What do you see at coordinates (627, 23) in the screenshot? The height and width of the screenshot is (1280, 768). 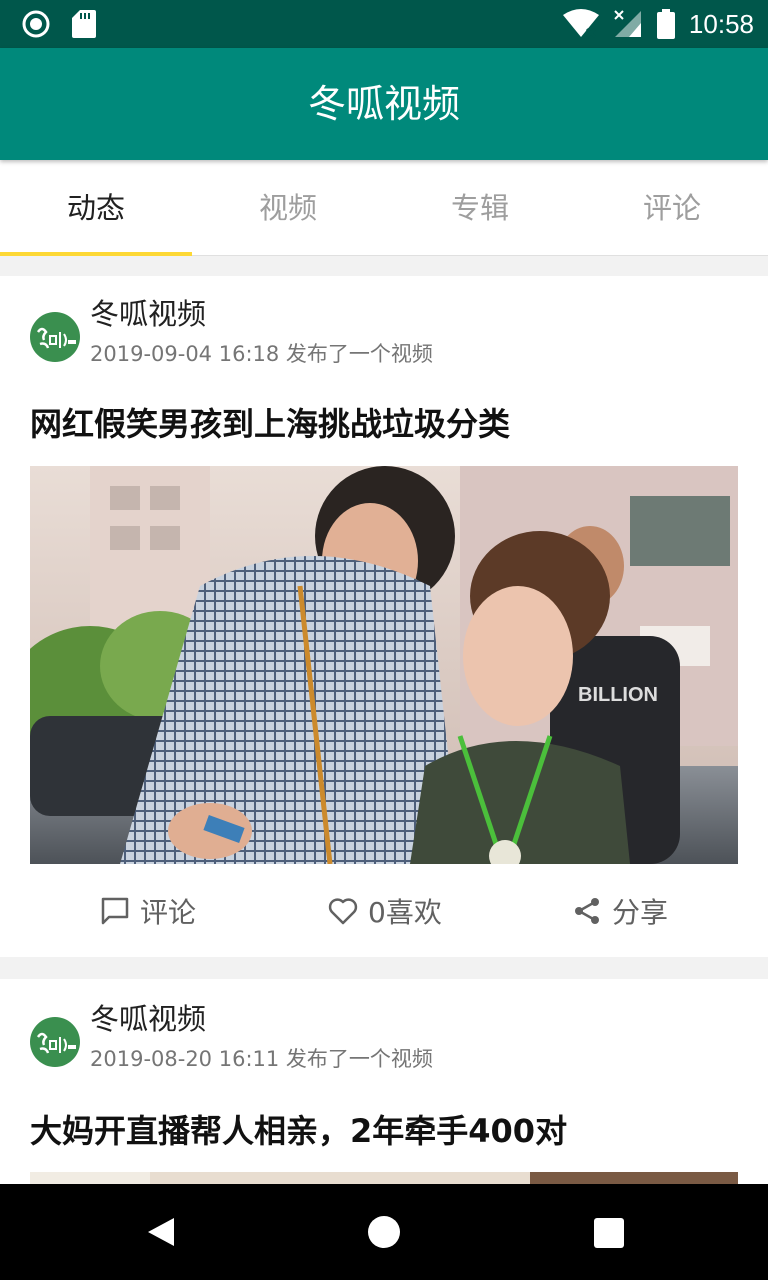 I see `signal-icon` at bounding box center [627, 23].